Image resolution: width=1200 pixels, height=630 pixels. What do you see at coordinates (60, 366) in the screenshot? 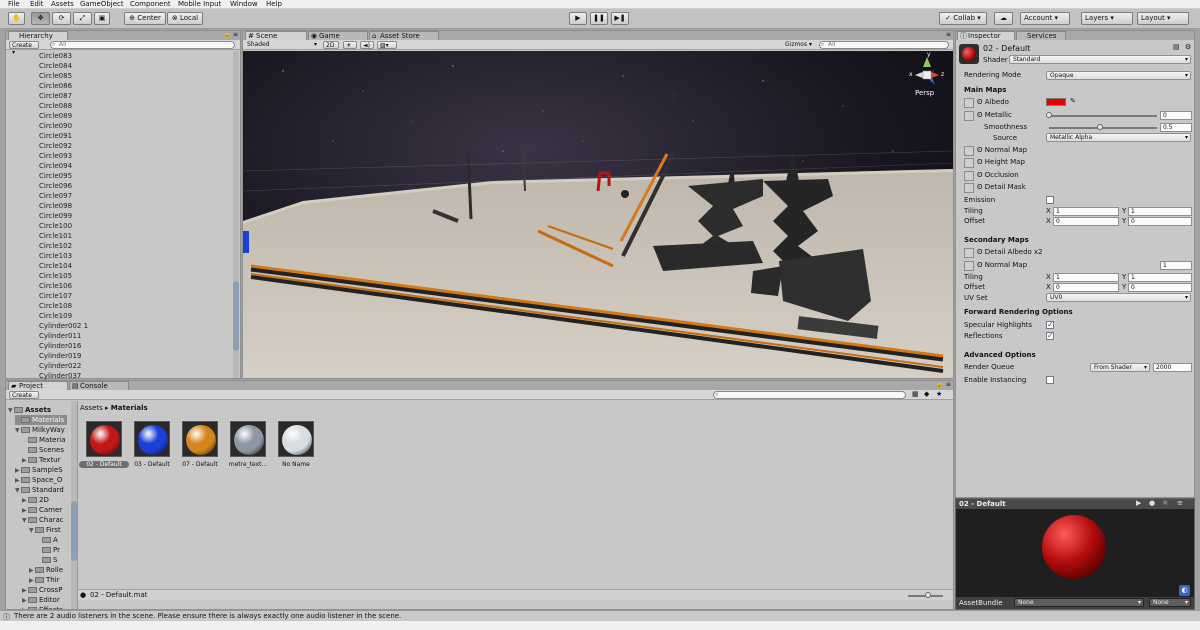
I see `hierarchy-item: Cylinder022` at bounding box center [60, 366].